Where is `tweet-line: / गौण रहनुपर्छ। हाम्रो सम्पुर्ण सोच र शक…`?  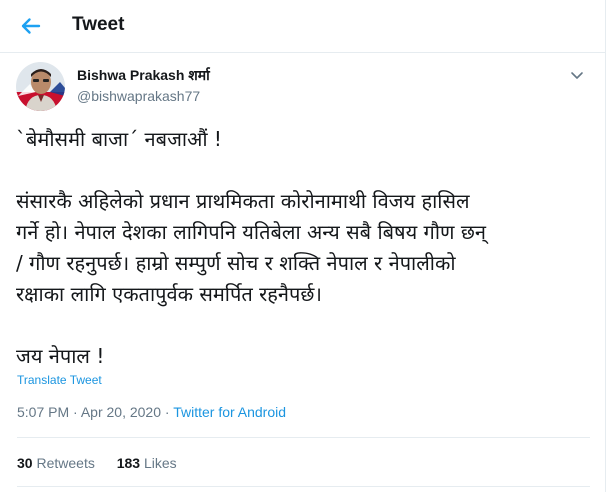
tweet-line: / गौण रहनुपर्छ। हाम्रो सम्पुर्ण सोच र शक… is located at coordinates (236, 263).